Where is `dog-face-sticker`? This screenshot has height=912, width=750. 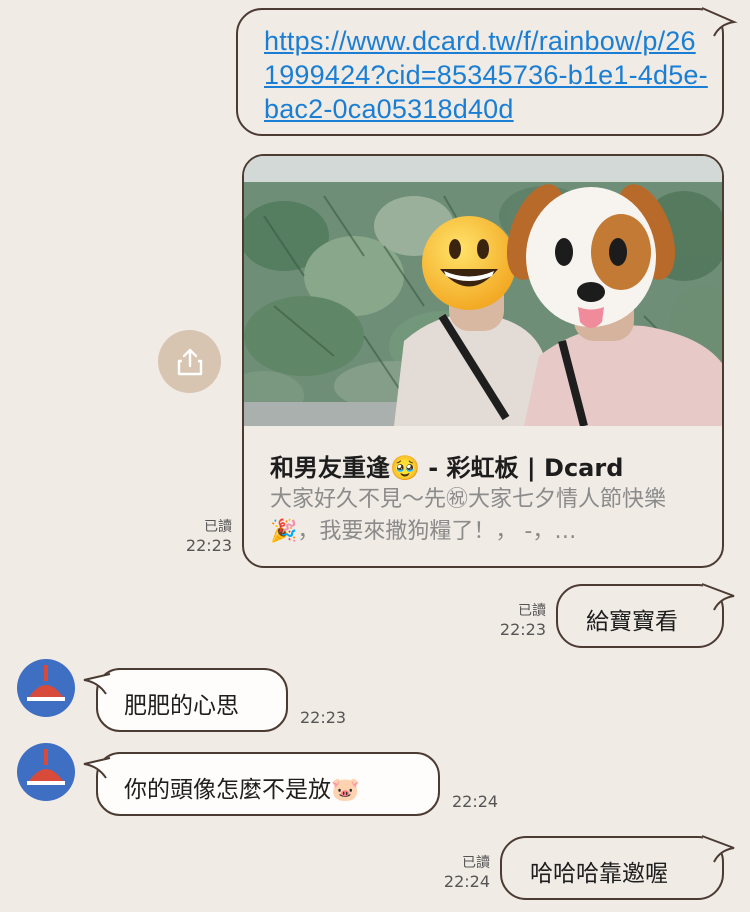 dog-face-sticker is located at coordinates (591, 256).